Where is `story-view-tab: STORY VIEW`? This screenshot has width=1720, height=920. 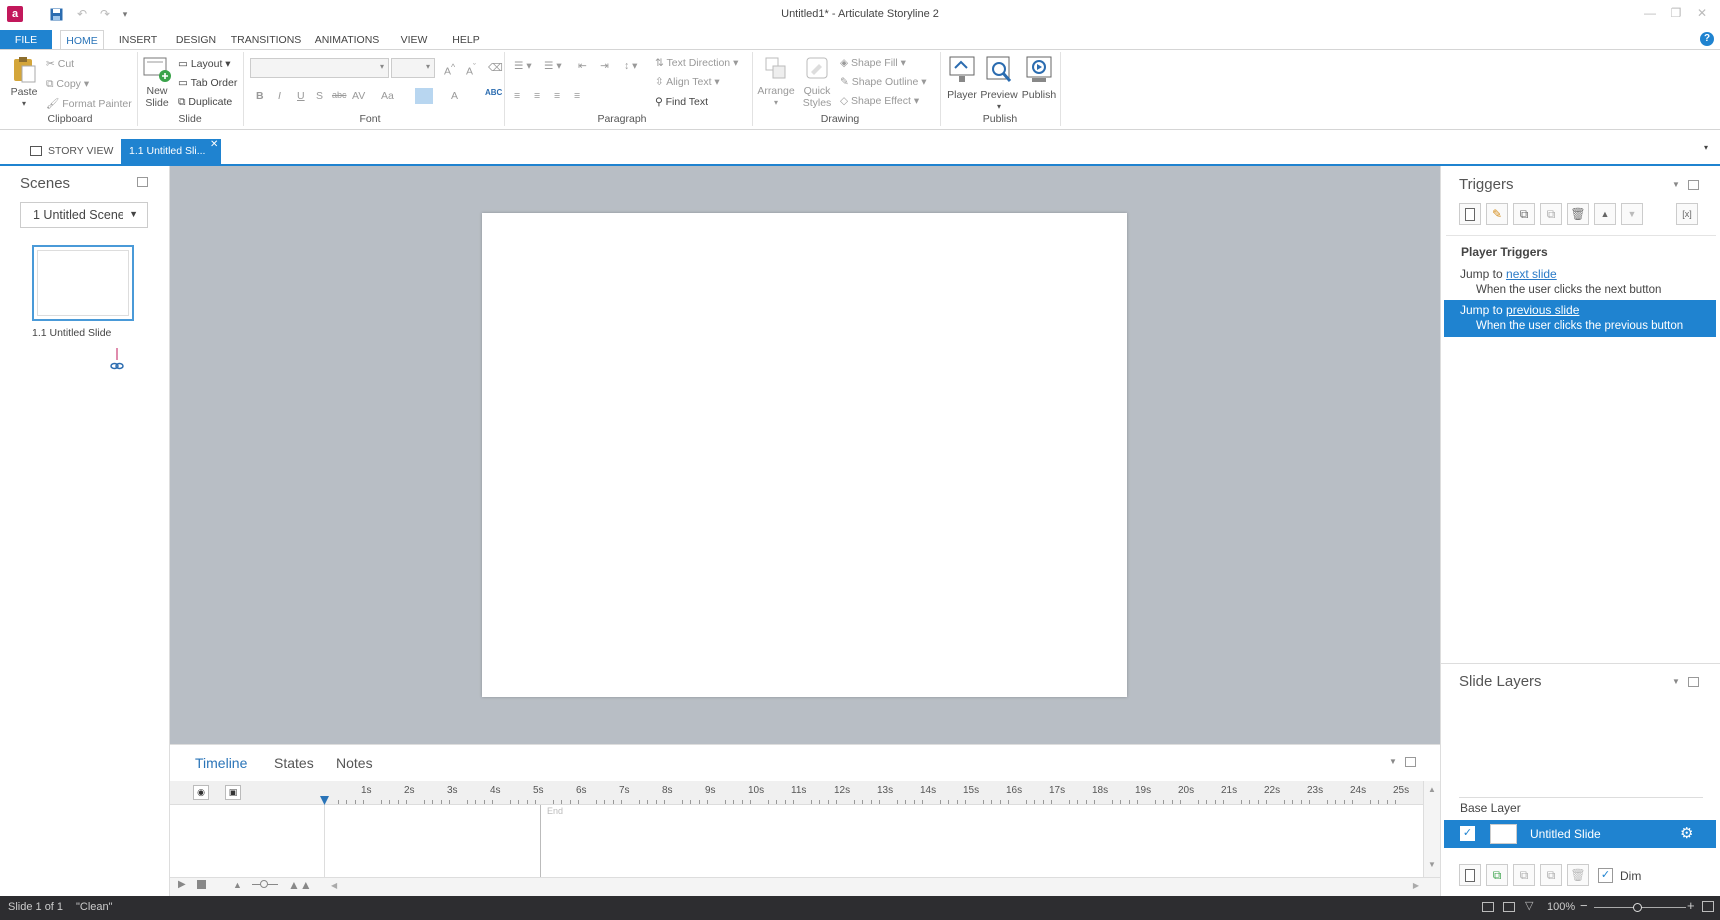
story-view-tab: STORY VIEW is located at coordinates (71, 151).